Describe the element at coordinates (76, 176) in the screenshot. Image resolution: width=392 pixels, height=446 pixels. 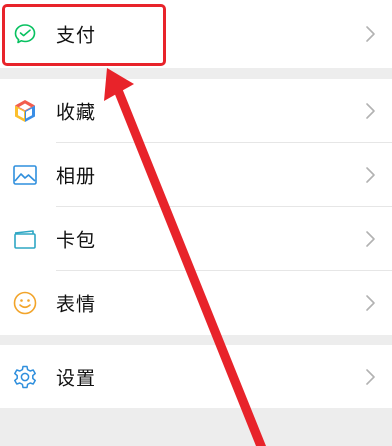
I see `menu-item-album-label: 相册` at that location.